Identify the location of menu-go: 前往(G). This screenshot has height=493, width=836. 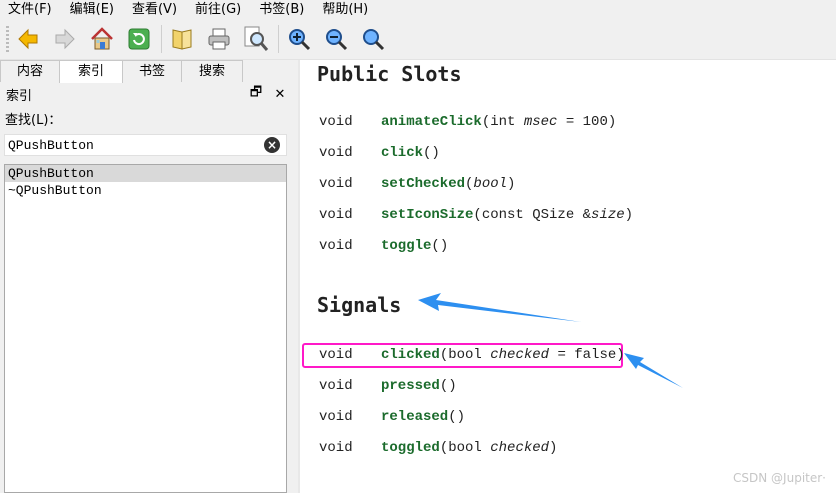
(219, 9).